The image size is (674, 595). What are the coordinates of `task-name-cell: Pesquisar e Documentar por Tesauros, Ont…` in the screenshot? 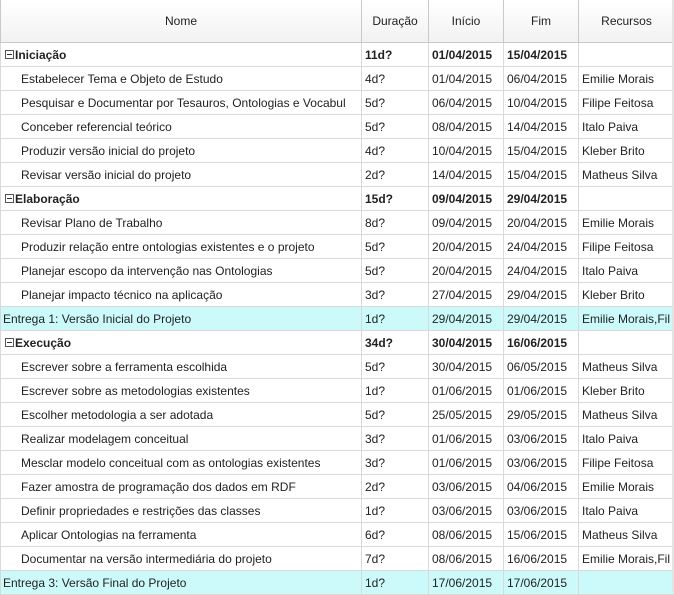 It's located at (181, 103).